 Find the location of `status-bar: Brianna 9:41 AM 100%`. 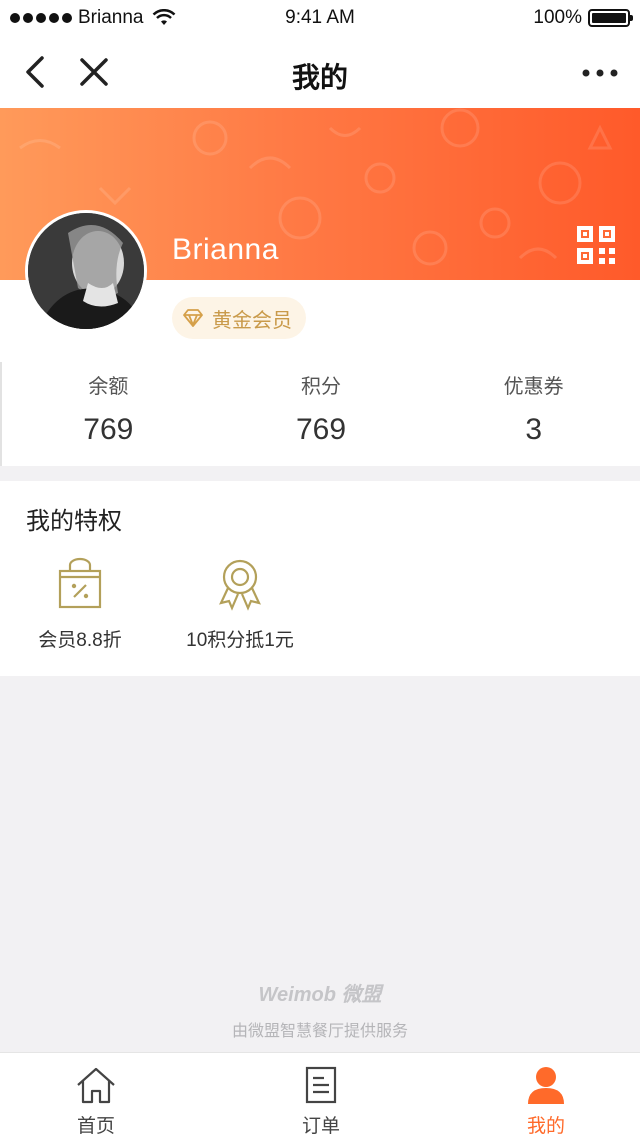

status-bar: Brianna 9:41 AM 100% is located at coordinates (320, 19).